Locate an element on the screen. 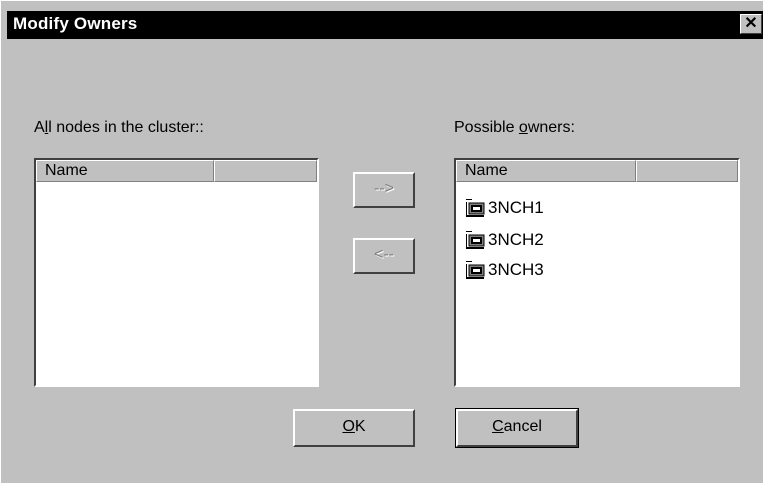 The height and width of the screenshot is (483, 763). node-name: 3NCH2 is located at coordinates (516, 239).